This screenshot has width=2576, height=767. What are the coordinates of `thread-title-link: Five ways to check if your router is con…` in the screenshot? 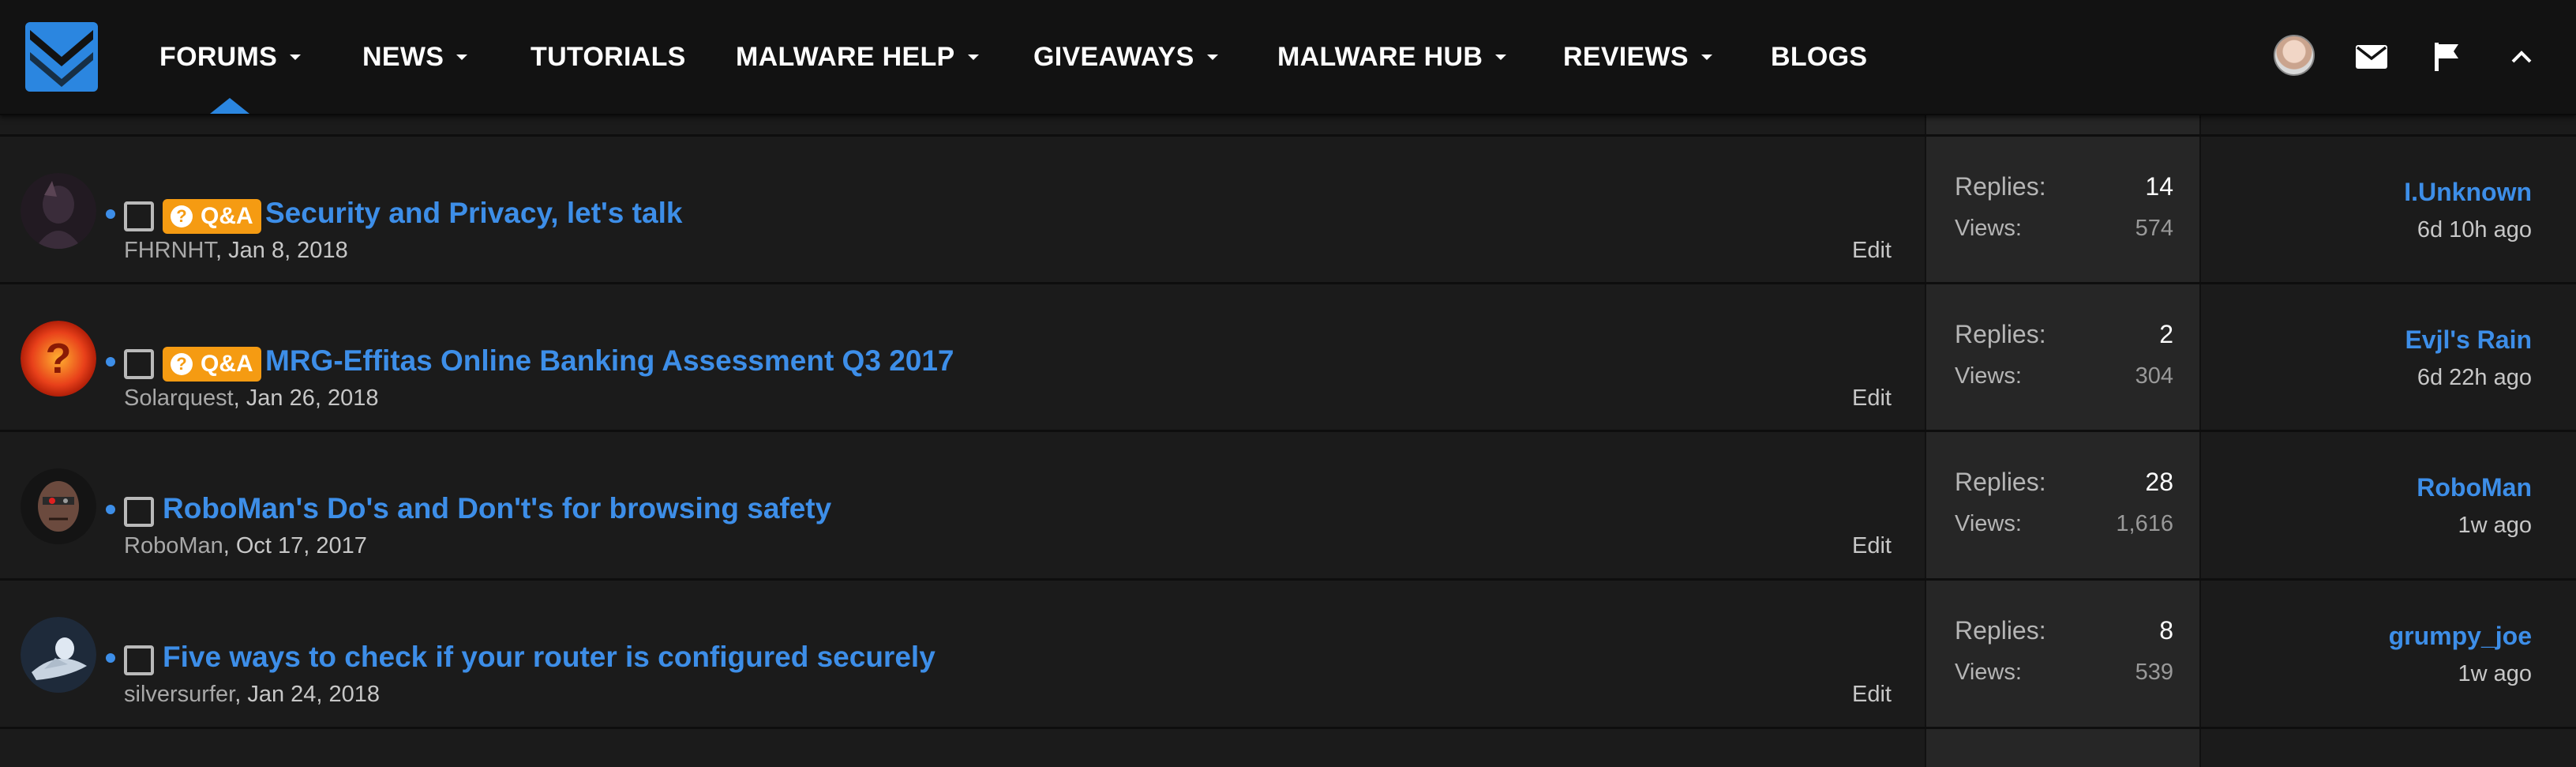 It's located at (549, 657).